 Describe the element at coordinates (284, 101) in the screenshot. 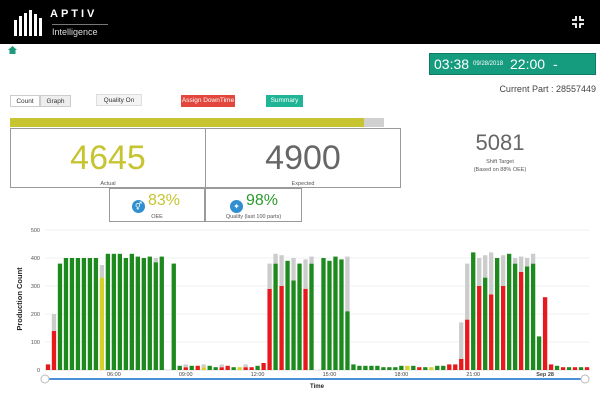

I see `summary-button: Summary` at that location.